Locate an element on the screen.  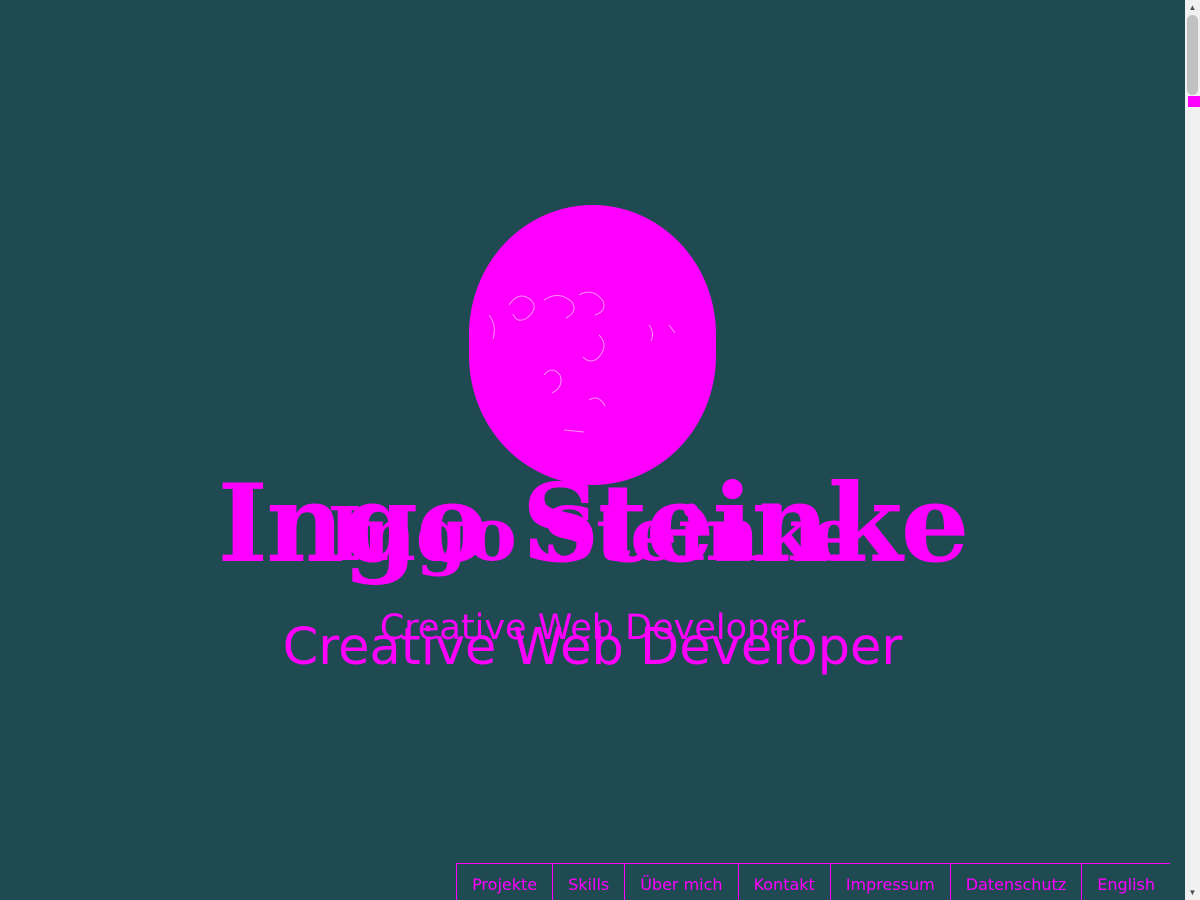
scroll-up-icon: ▲ is located at coordinates (1192, 7).